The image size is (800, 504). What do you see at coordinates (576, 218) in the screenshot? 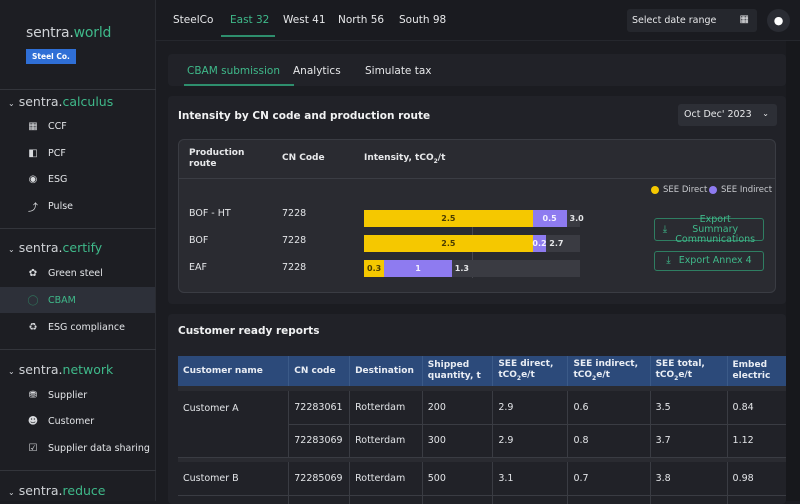
I see `bar-total-label: 3.0` at bounding box center [576, 218].